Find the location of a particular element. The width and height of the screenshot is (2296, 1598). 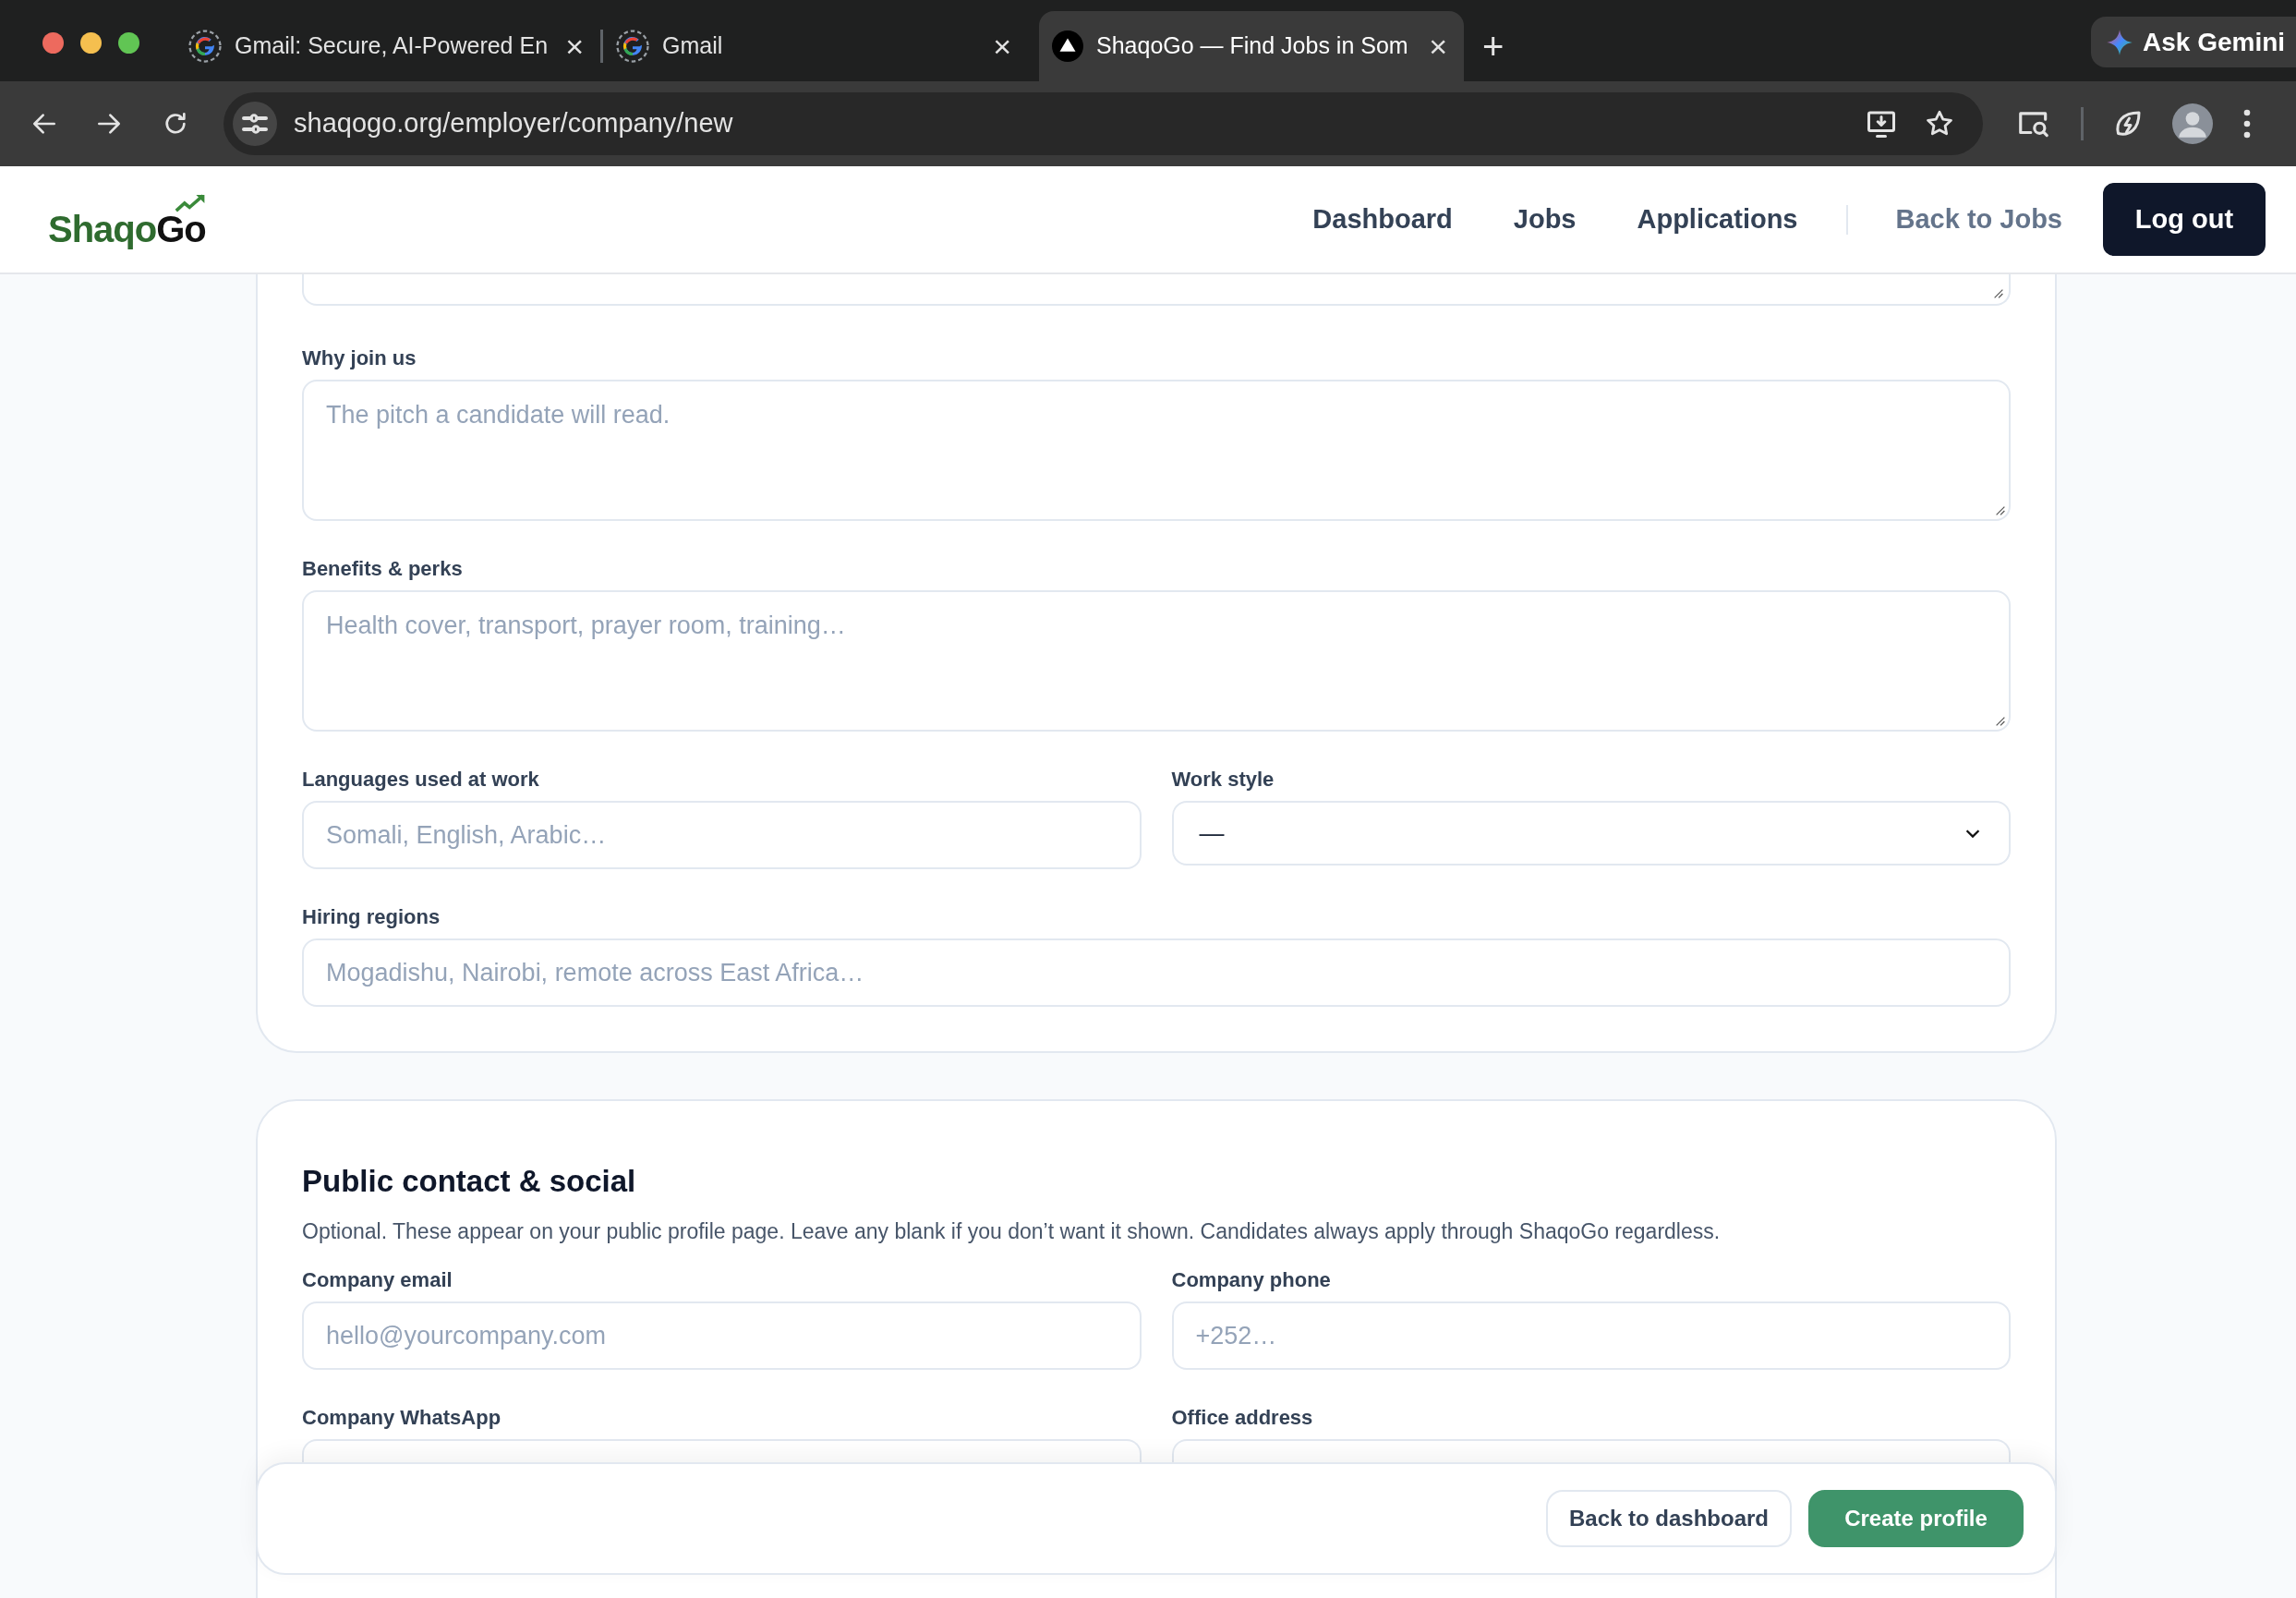

ask-gemini-button: Ask Gemini is located at coordinates (2193, 42).